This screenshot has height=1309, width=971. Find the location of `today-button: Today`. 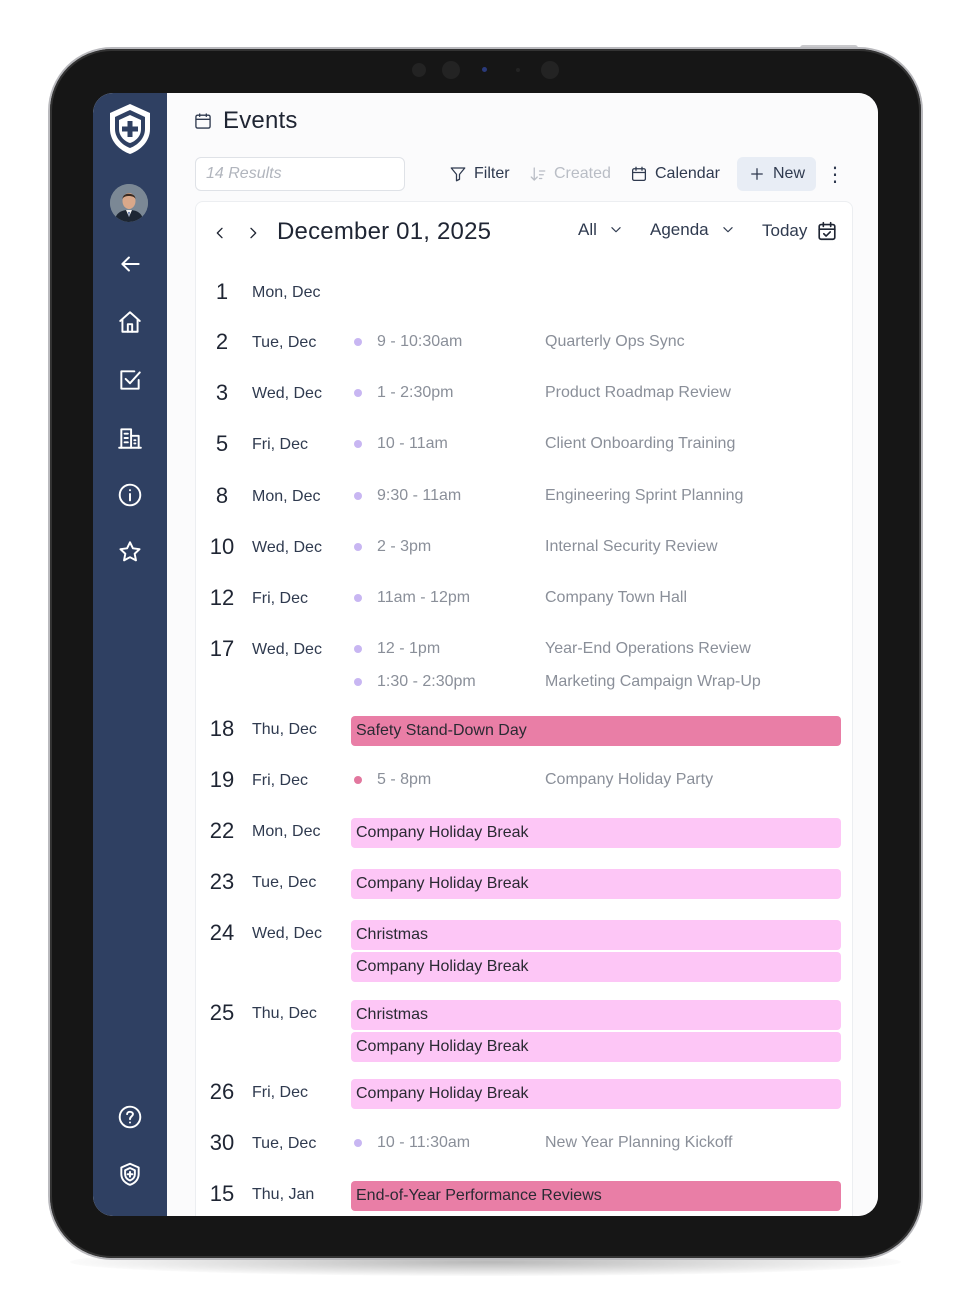

today-button: Today is located at coordinates (800, 231).